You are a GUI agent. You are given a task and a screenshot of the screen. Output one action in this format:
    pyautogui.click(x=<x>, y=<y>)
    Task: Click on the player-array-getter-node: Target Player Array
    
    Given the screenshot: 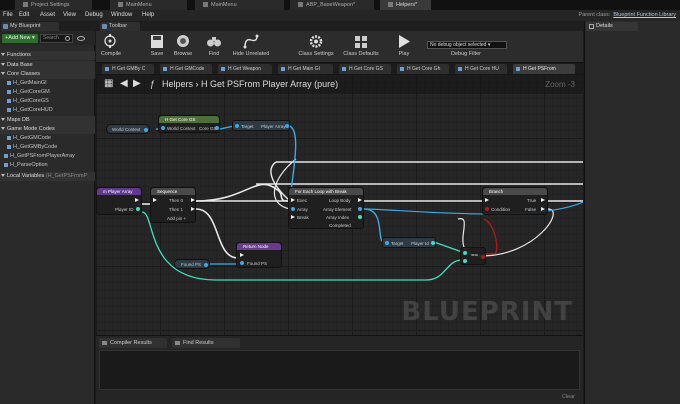 What is the action you would take?
    pyautogui.click(x=261, y=125)
    